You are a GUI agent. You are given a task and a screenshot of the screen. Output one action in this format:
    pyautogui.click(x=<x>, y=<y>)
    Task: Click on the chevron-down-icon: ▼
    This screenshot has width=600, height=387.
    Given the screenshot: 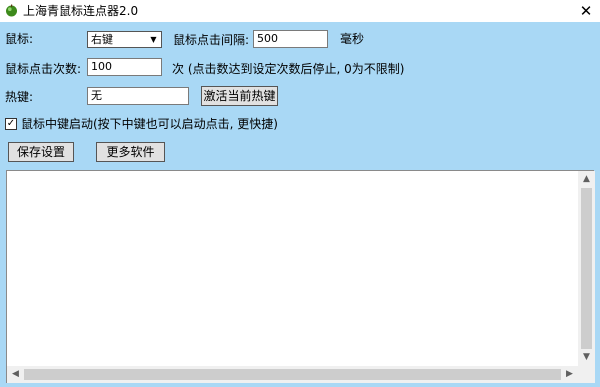 What is the action you would take?
    pyautogui.click(x=153, y=39)
    